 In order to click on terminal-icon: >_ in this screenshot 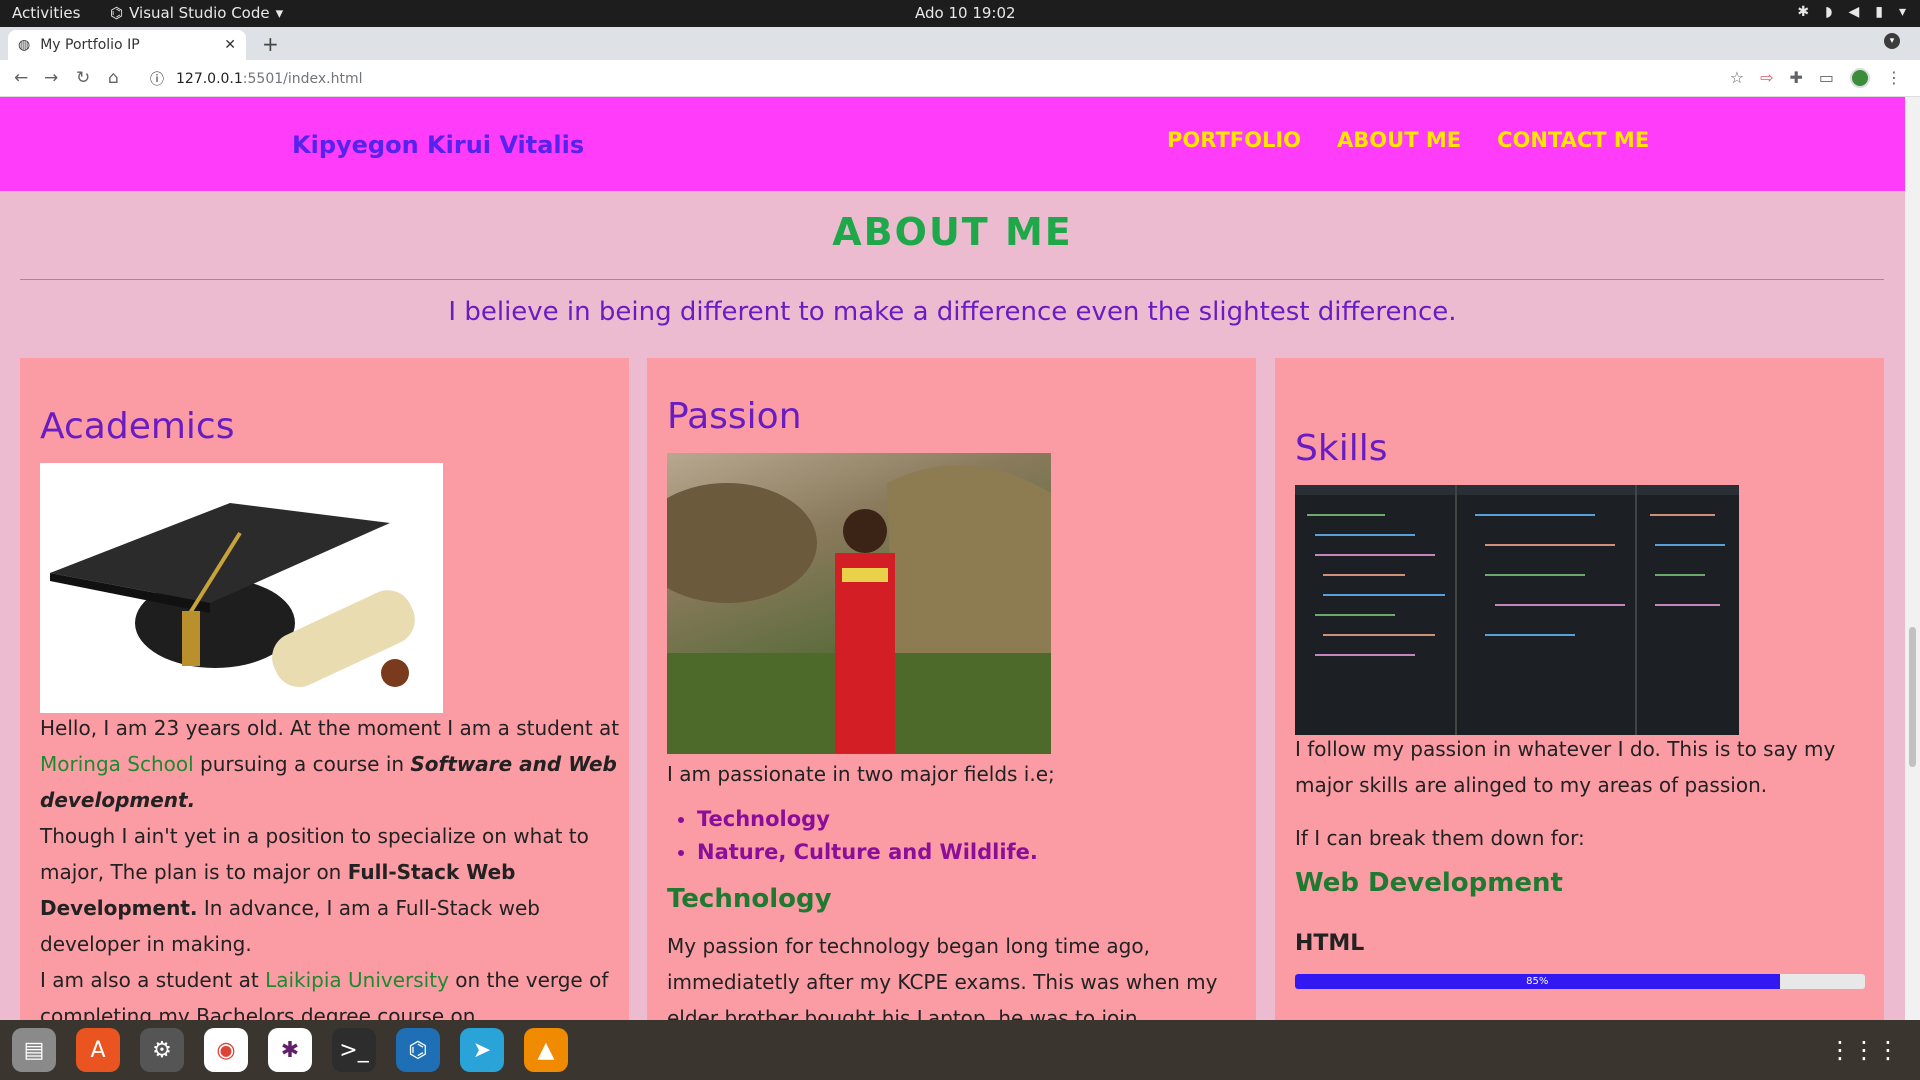, I will do `click(354, 1050)`.